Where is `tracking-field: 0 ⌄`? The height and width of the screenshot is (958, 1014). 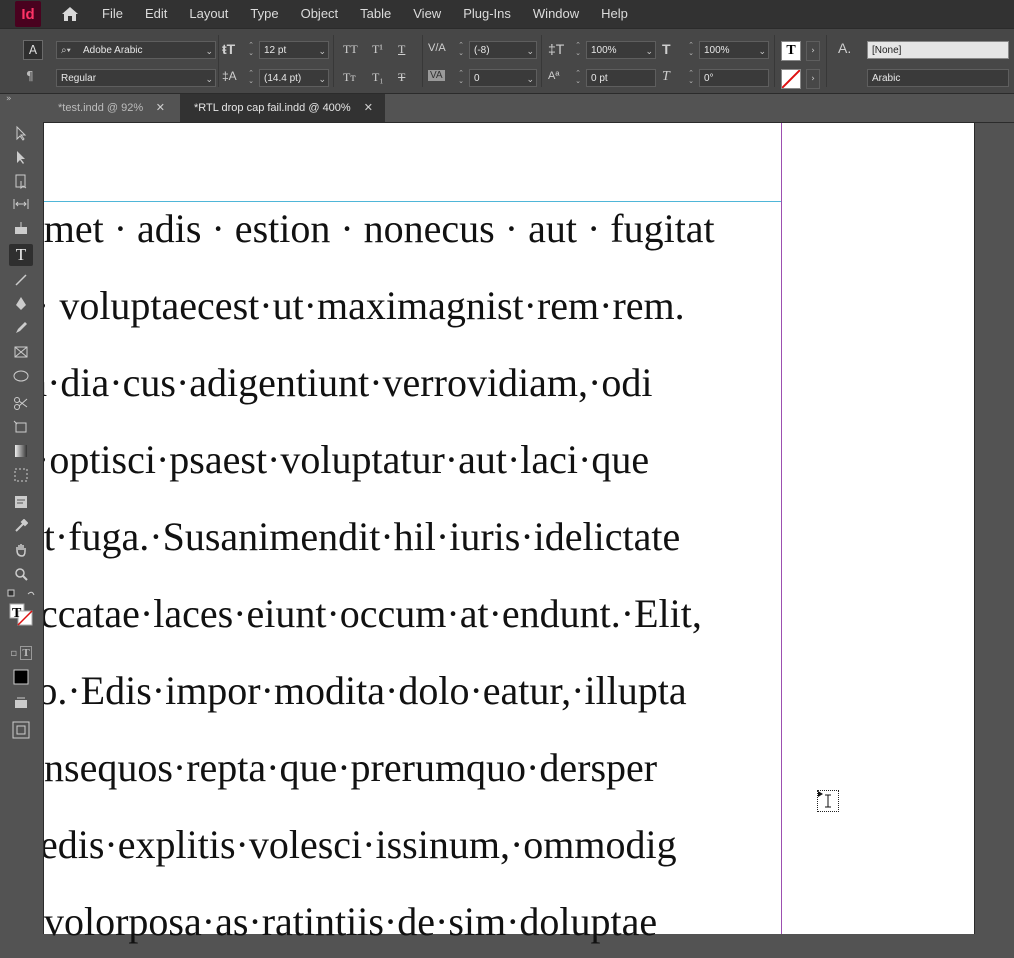 tracking-field: 0 ⌄ is located at coordinates (503, 78).